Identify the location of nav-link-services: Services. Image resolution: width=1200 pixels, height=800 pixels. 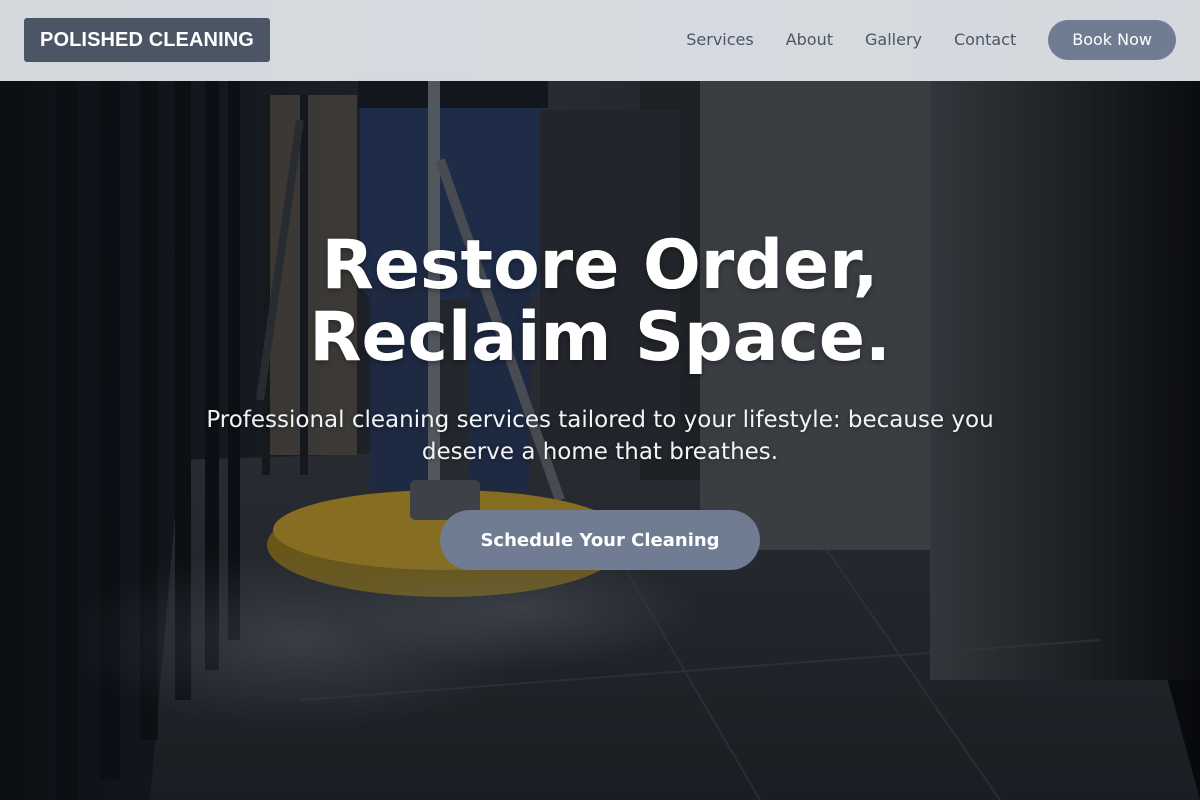
(719, 40).